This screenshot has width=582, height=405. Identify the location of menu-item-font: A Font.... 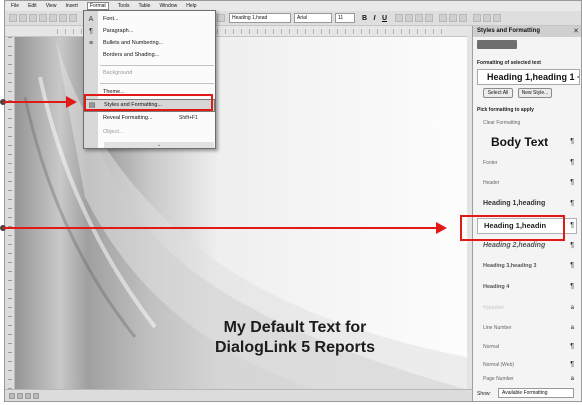
(149, 20).